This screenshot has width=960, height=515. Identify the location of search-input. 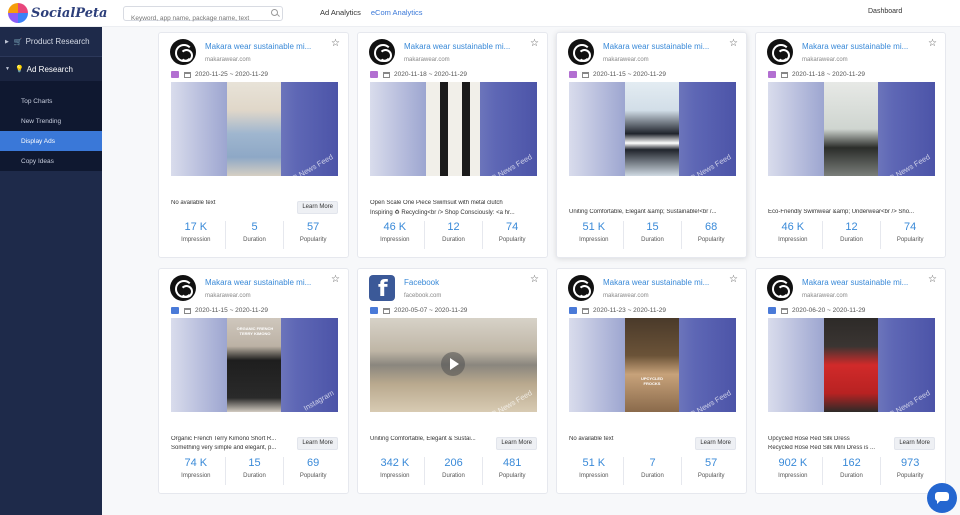
(194, 18).